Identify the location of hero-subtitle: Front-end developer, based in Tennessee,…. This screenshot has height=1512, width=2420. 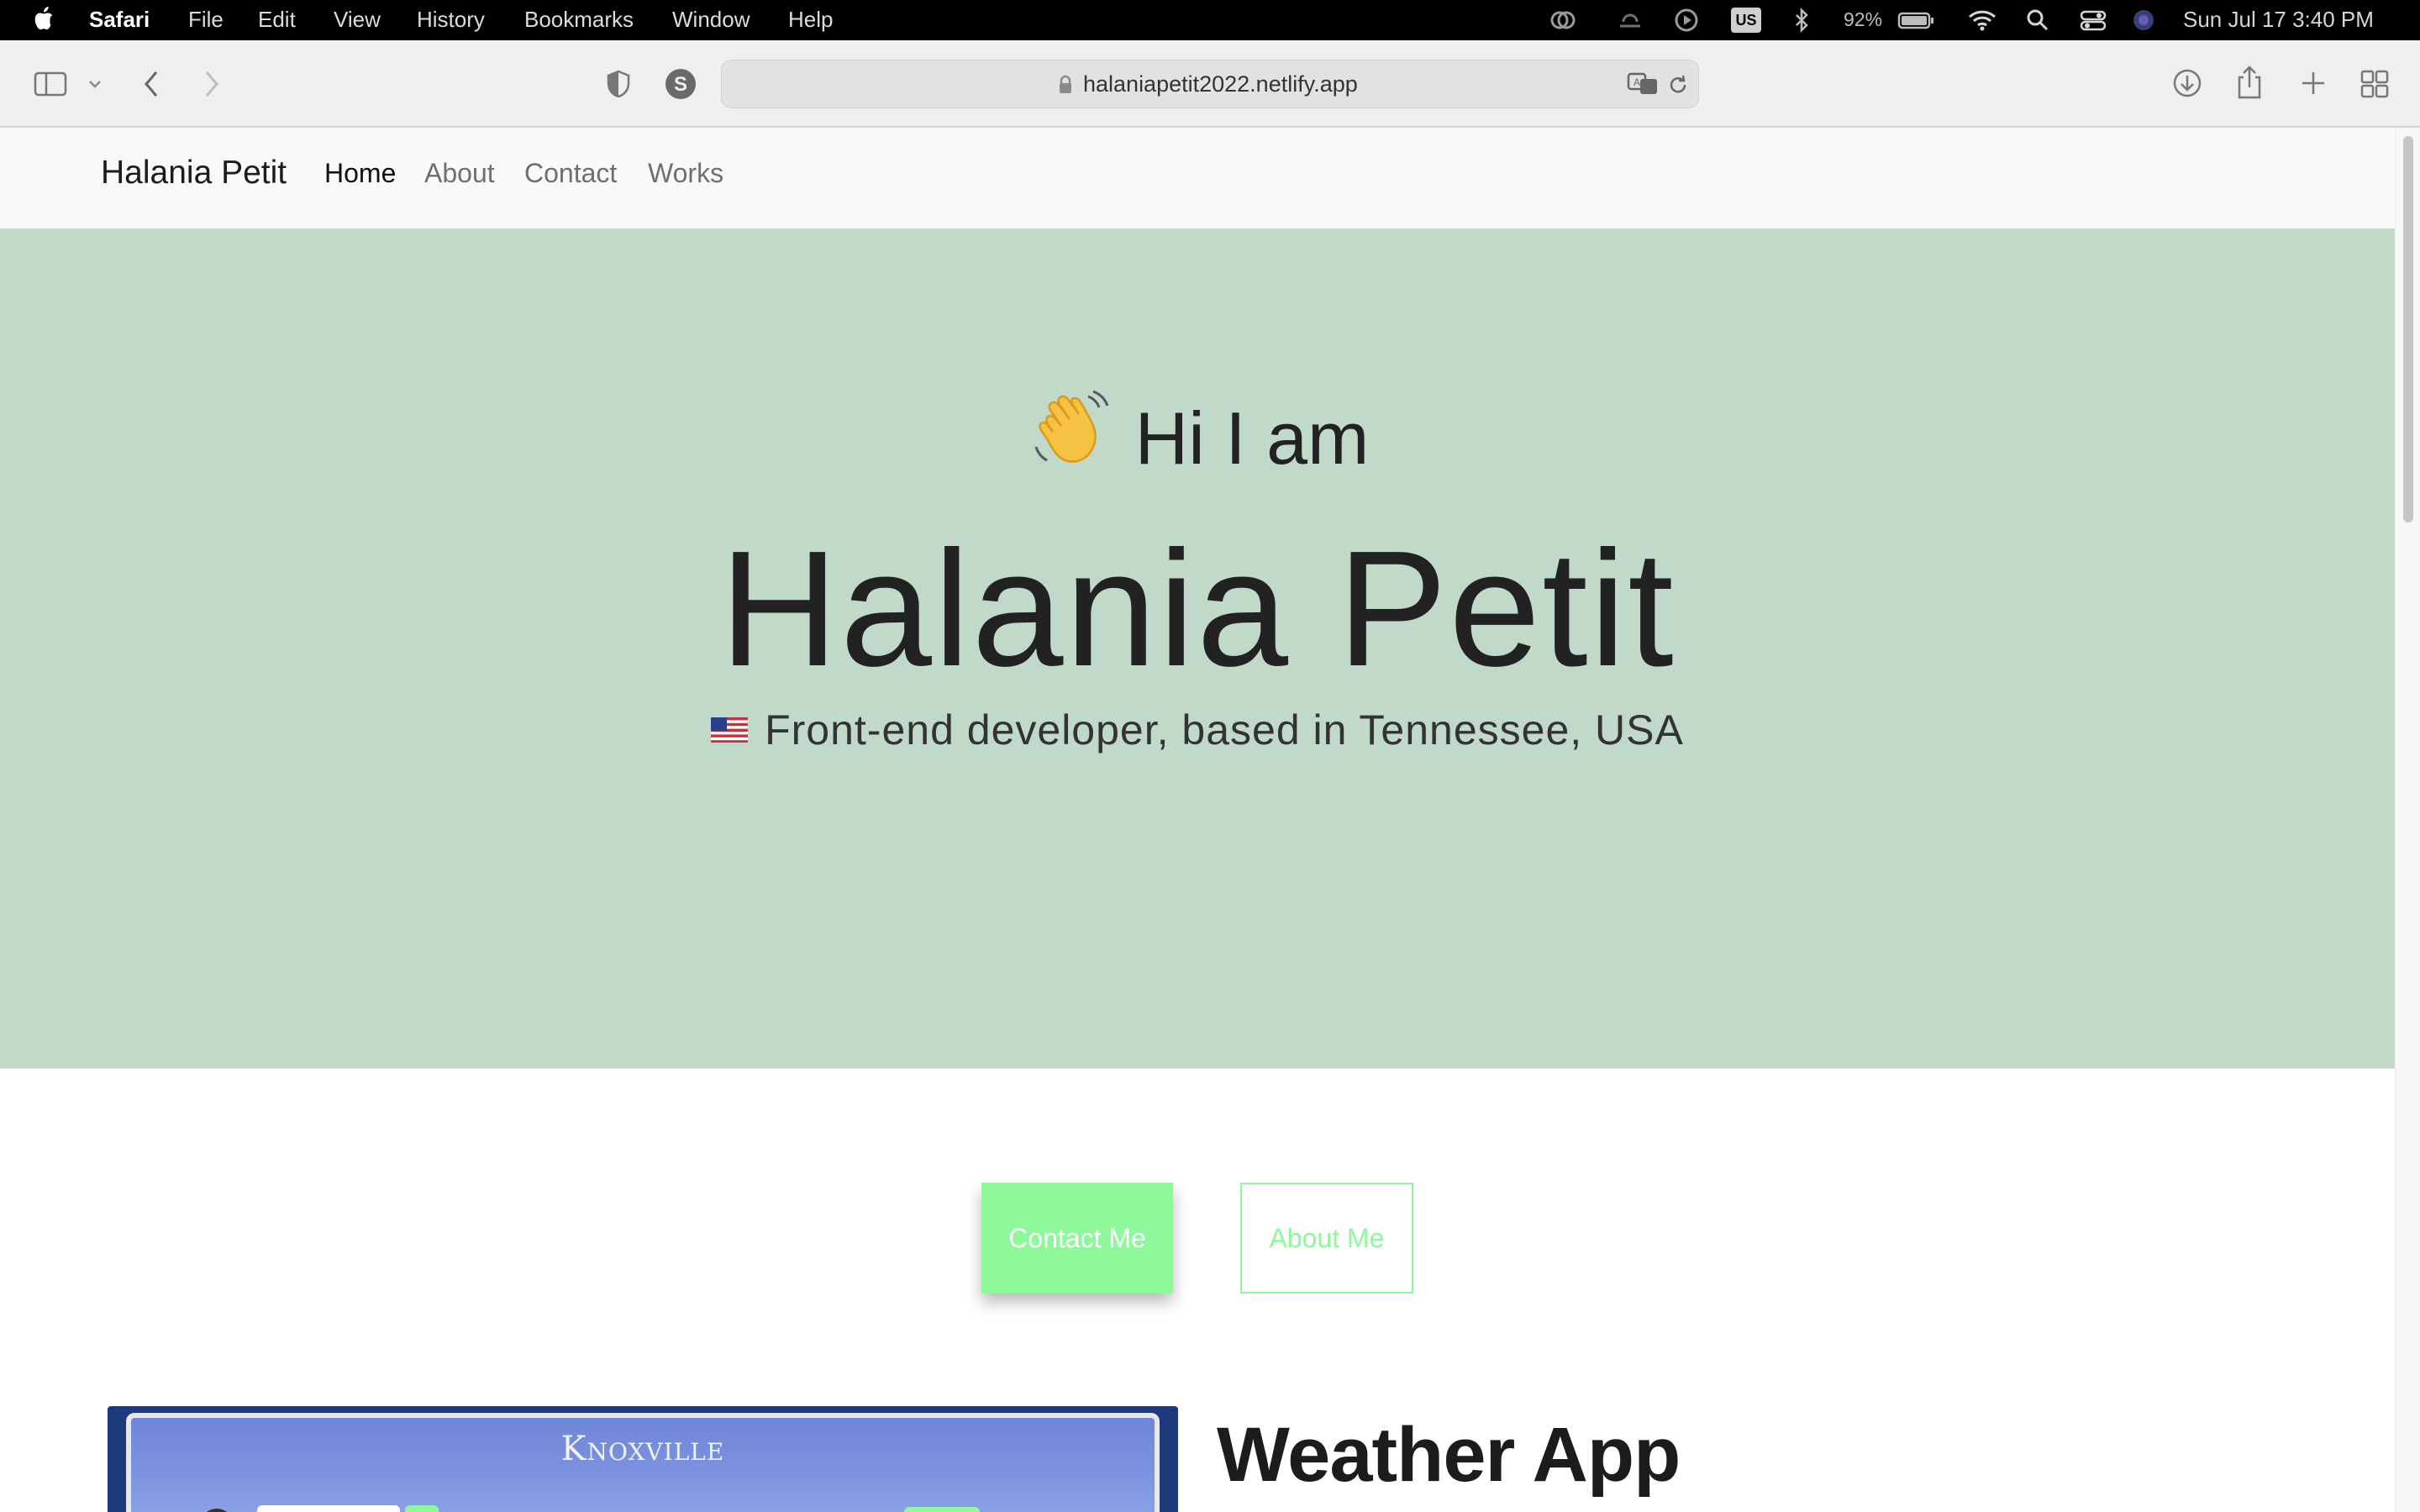
(1197, 730).